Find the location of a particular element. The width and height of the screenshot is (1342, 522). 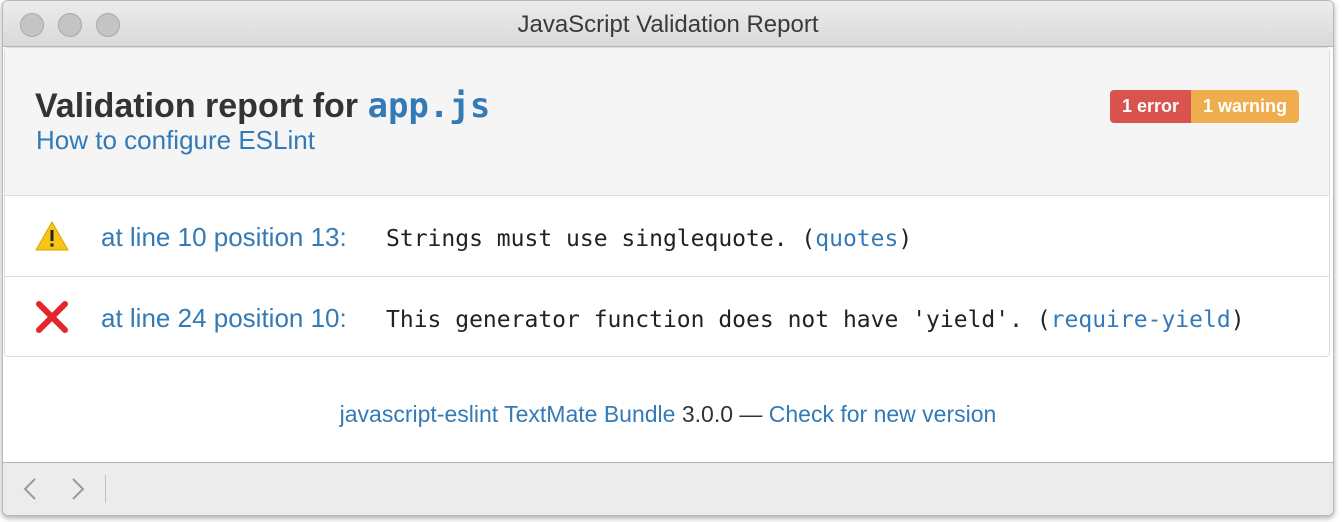

check-version-link: Check for new version is located at coordinates (883, 414).